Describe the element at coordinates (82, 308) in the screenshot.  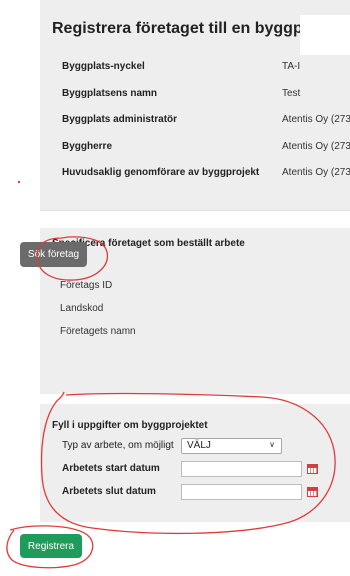
I see `country-code-label: Landskod` at that location.